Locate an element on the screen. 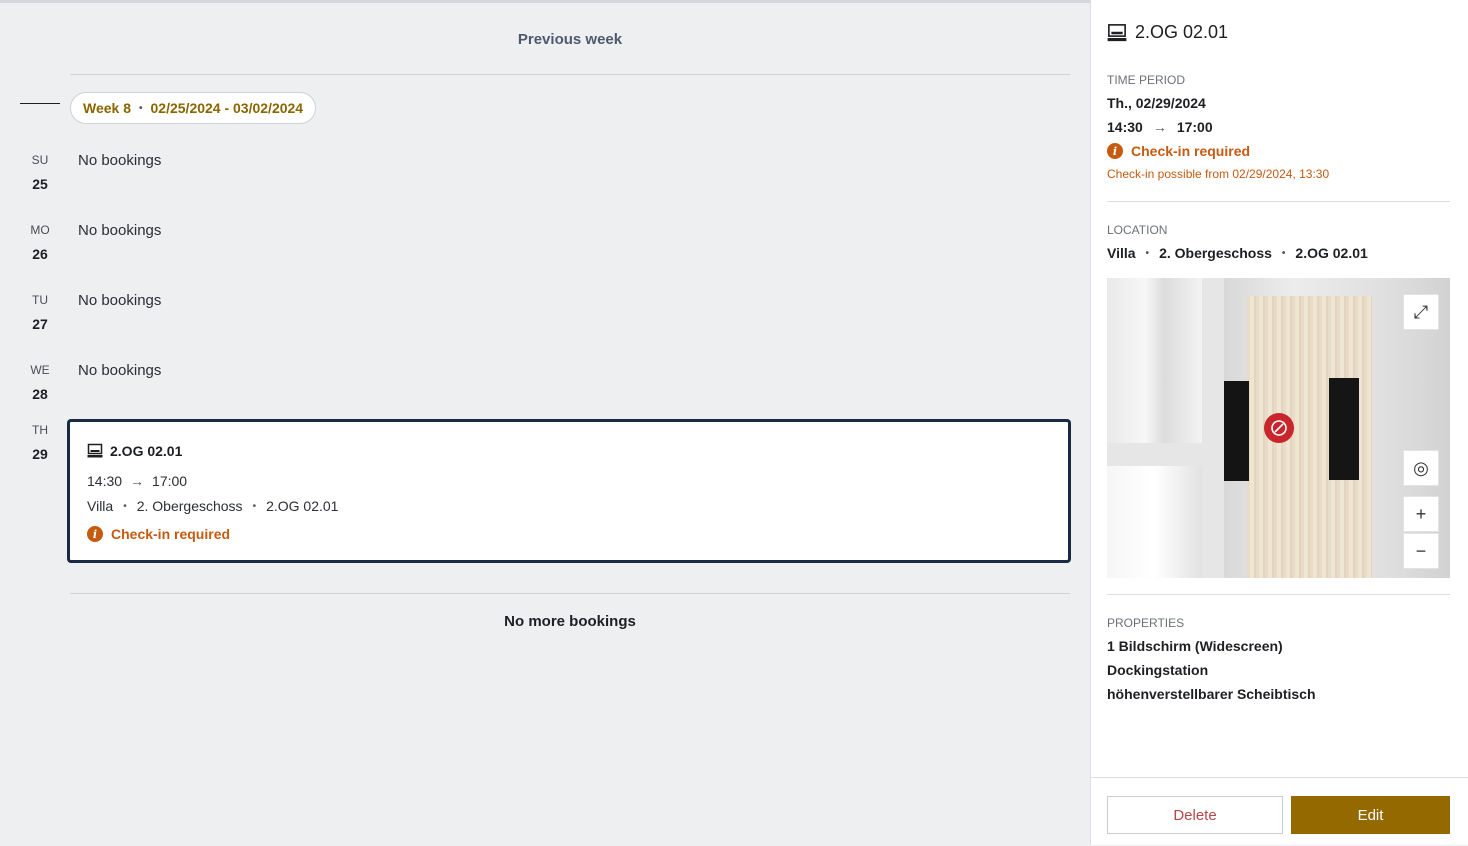 The height and width of the screenshot is (846, 1468). time-period-label: TIME PERIOD is located at coordinates (1146, 80).